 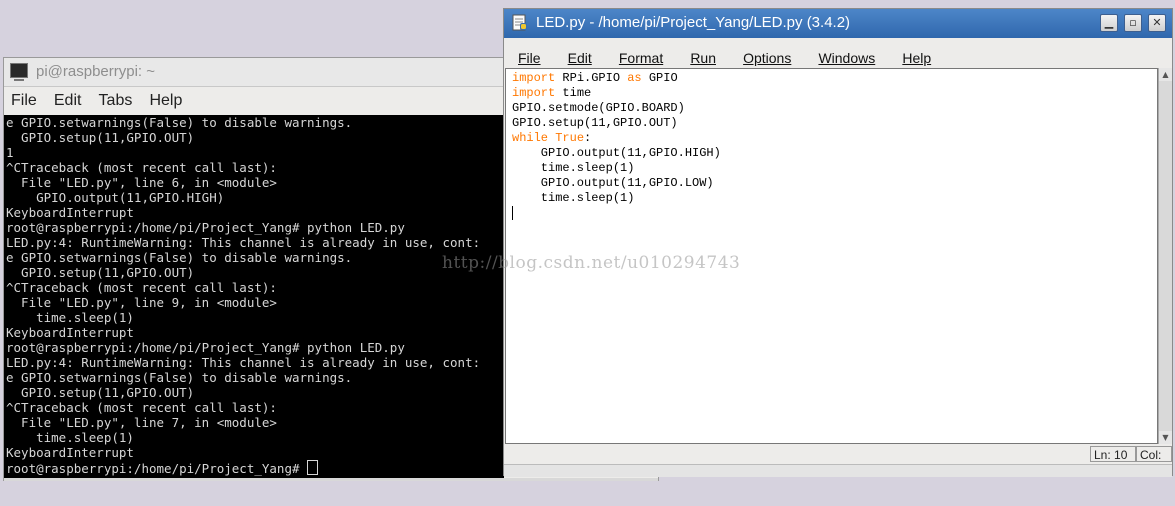 What do you see at coordinates (834, 153) in the screenshot?
I see `code-line: GPIO.output(11,GPIO.HIGH)` at bounding box center [834, 153].